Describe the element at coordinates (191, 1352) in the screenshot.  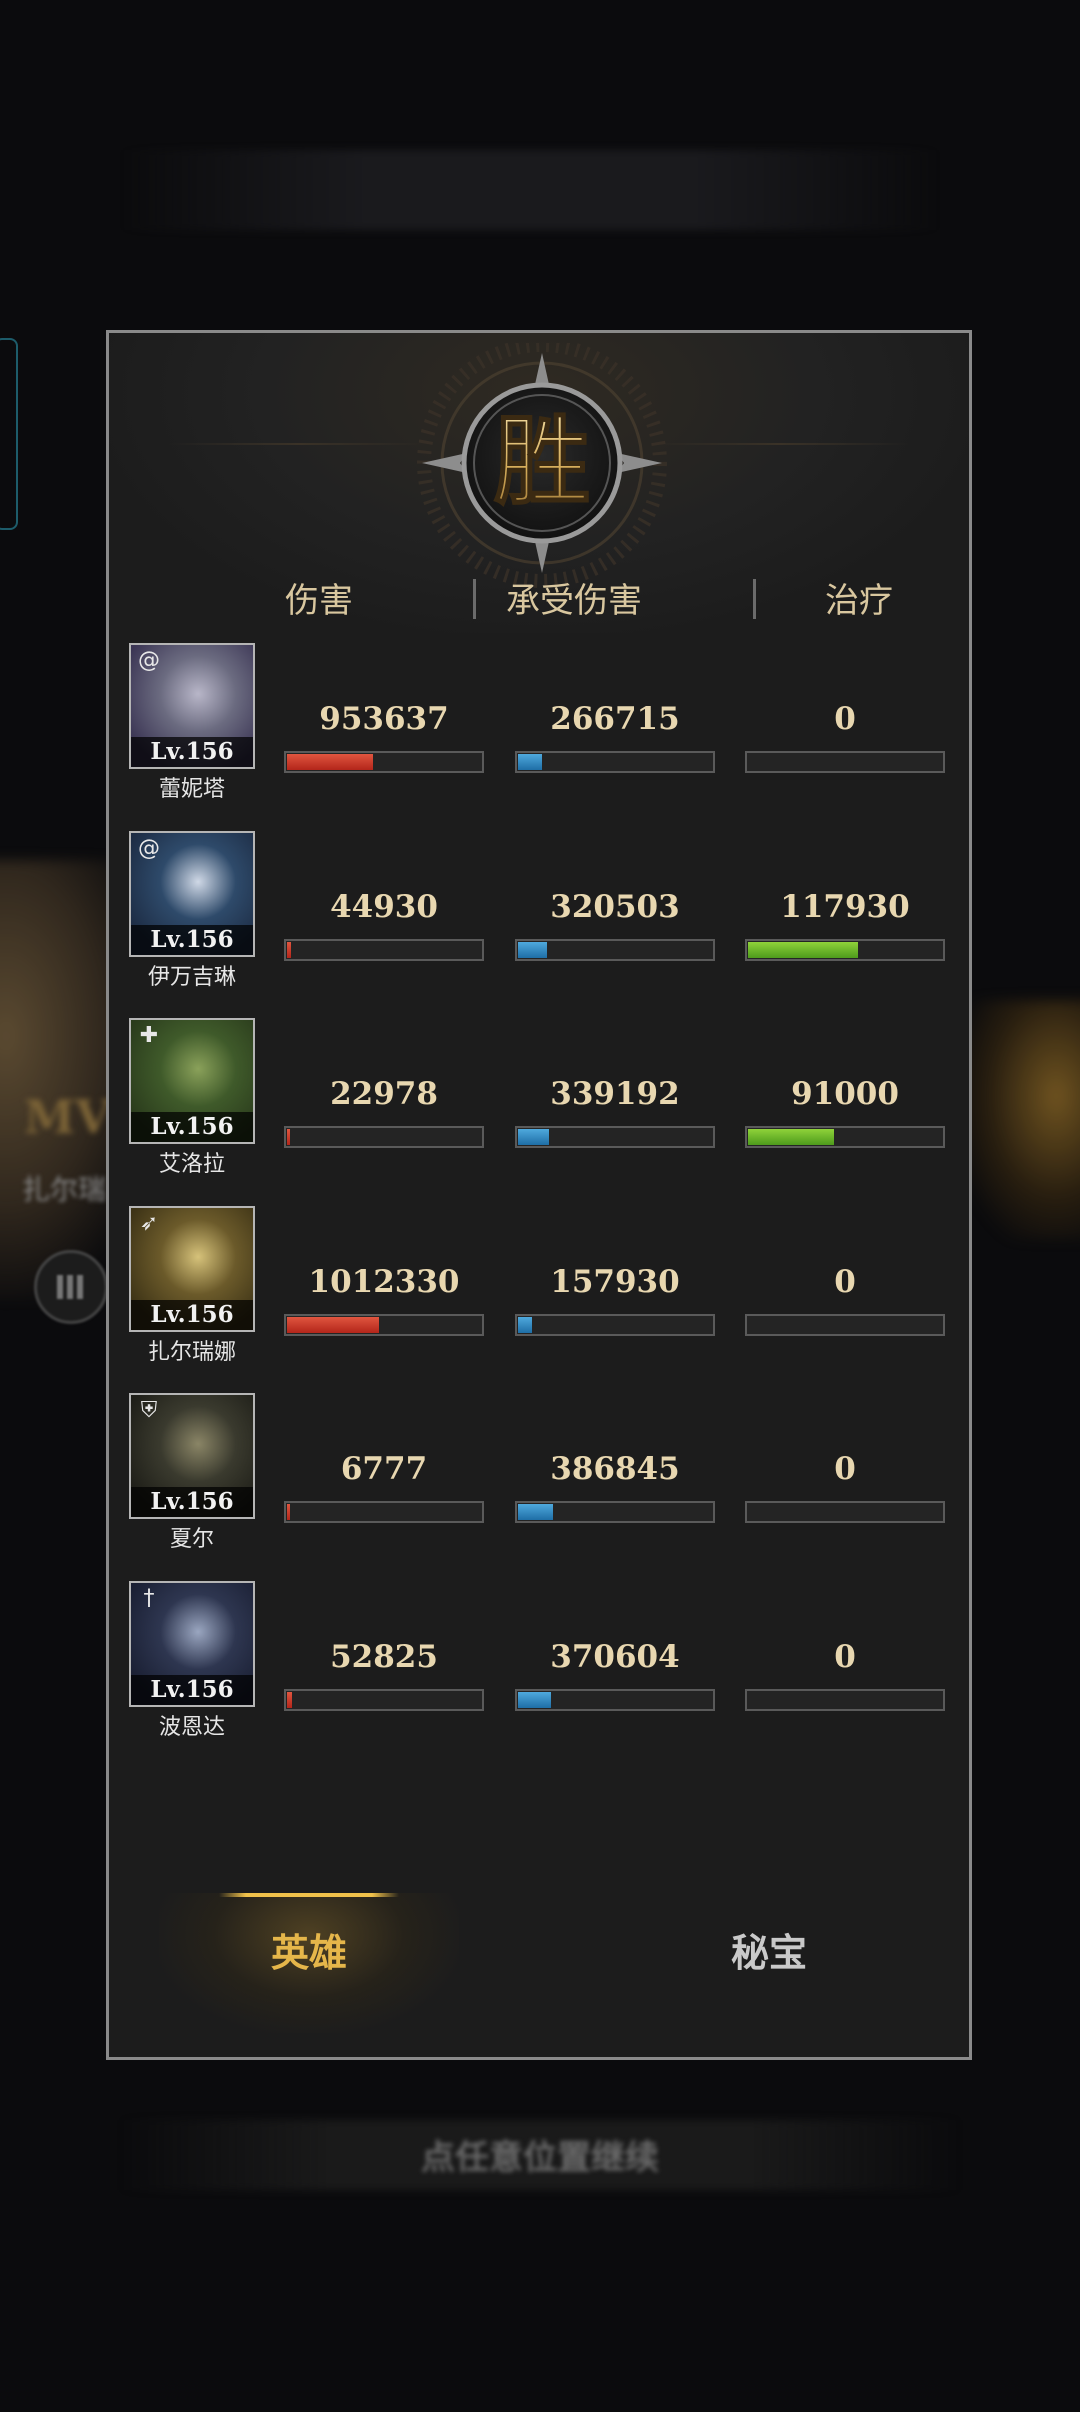
I see `hero-name: 扎尔瑞娜` at that location.